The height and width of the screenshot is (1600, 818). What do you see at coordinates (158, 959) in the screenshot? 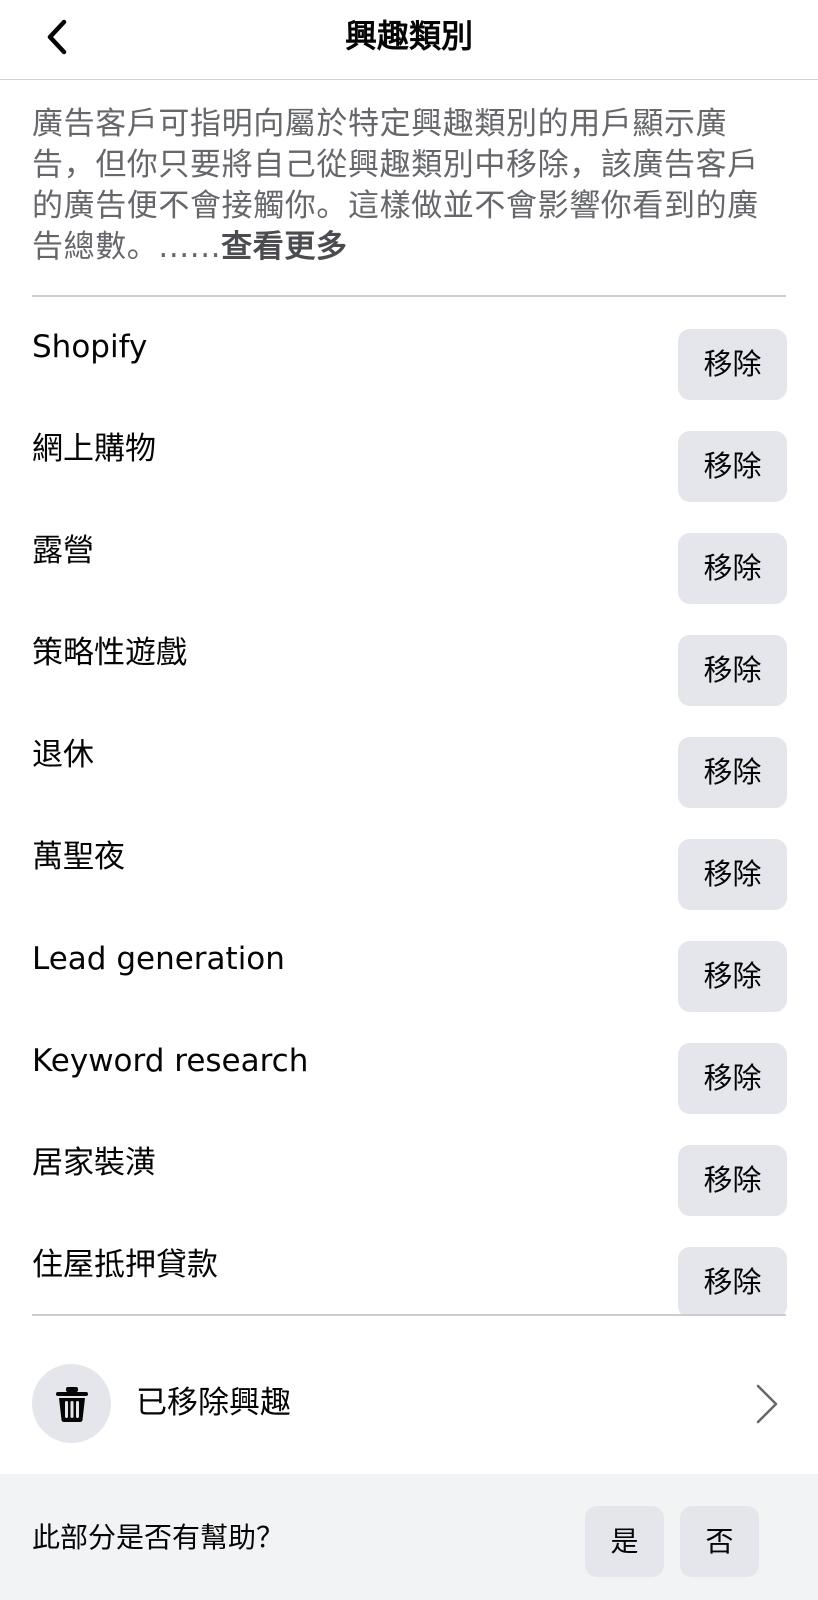
I see `interest-label: Lead generation` at bounding box center [158, 959].